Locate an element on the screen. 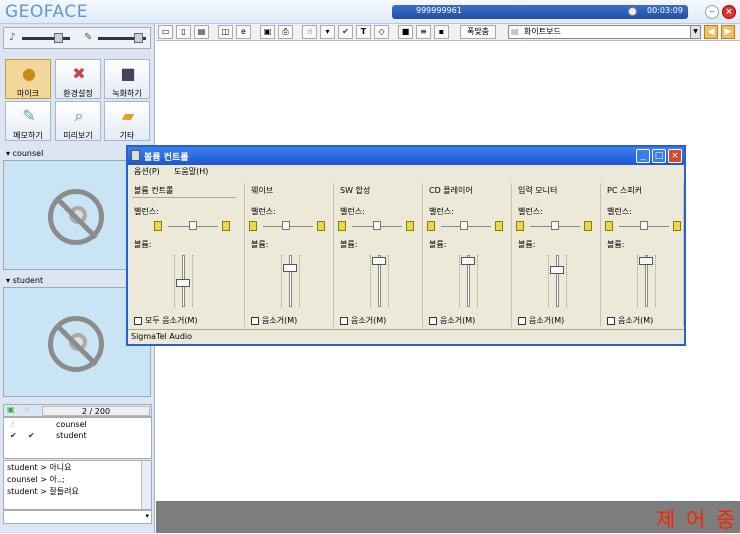 The image size is (740, 534). color-icon: ■ is located at coordinates (405, 32).